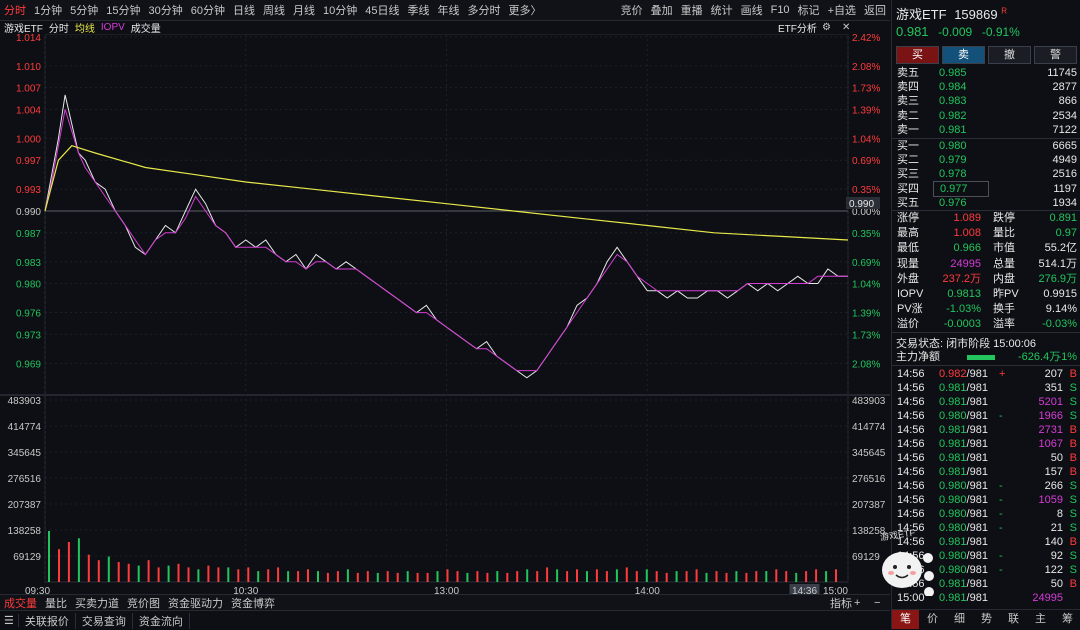 The image size is (1080, 630). I want to click on toolbar-tool: 返回, so click(875, 10).